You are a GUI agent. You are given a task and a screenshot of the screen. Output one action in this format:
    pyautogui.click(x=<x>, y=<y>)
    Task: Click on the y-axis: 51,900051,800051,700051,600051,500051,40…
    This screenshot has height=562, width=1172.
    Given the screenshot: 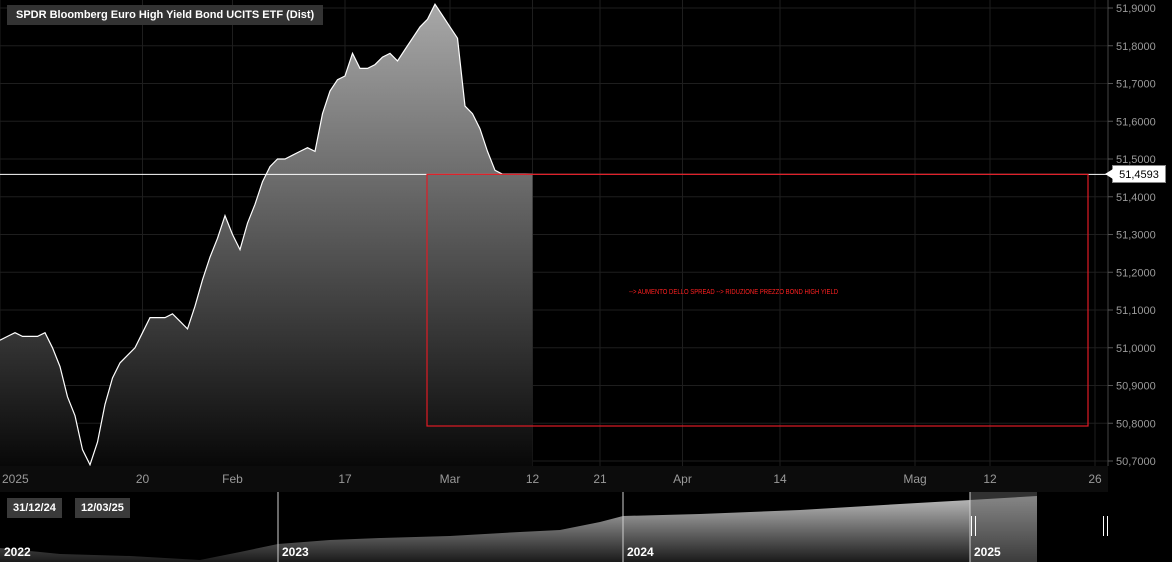 What is the action you would take?
    pyautogui.click(x=1132, y=235)
    